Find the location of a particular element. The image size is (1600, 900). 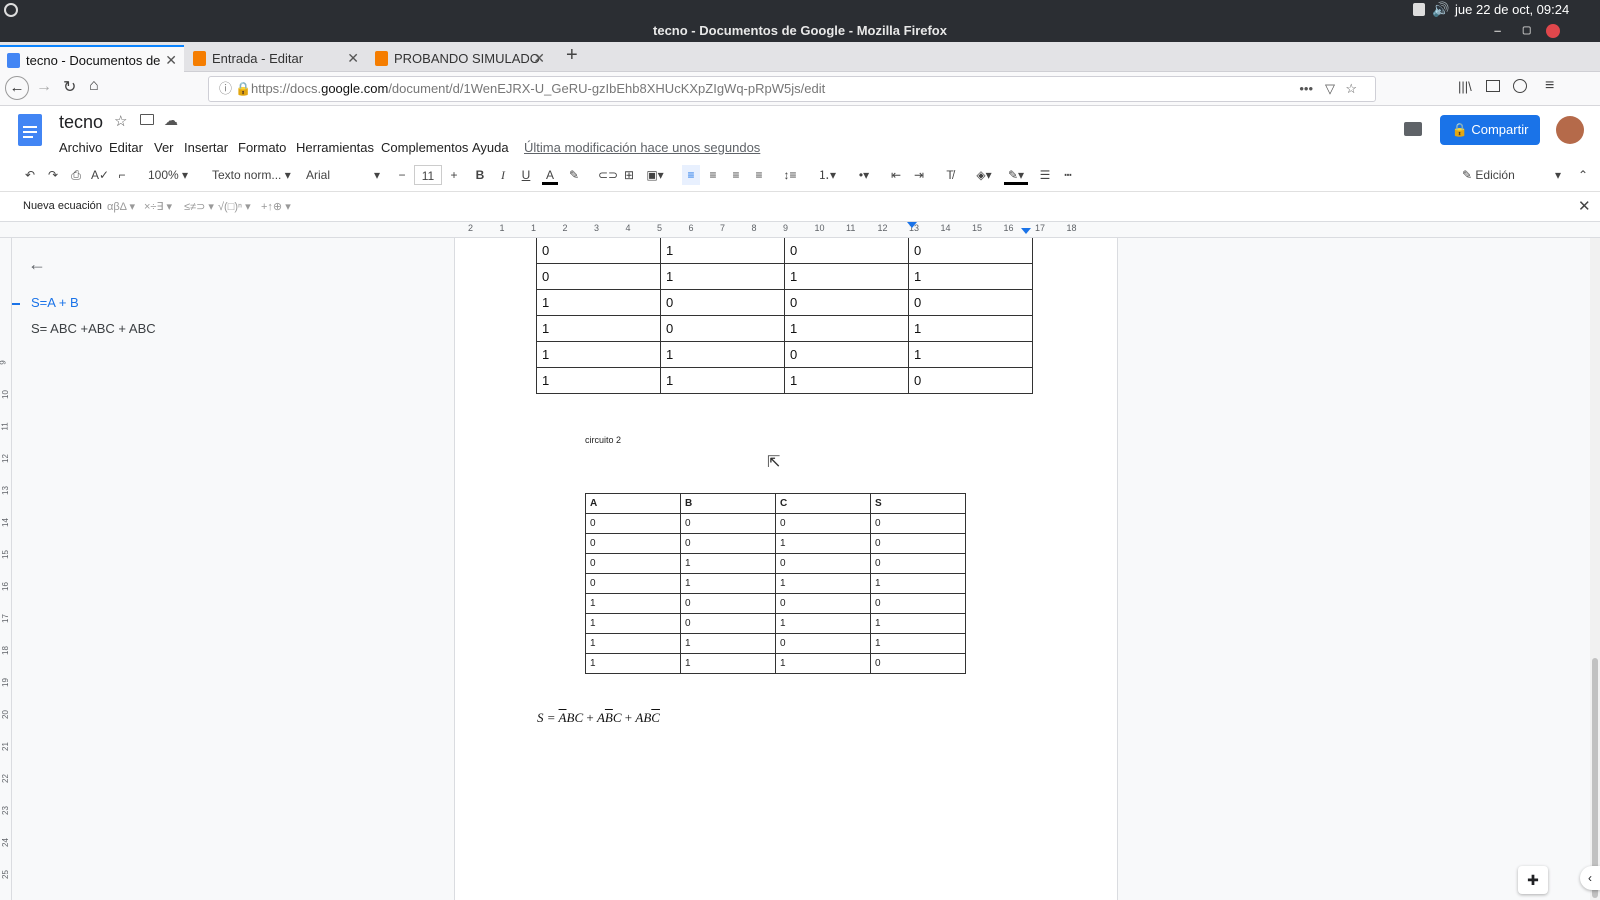

share-button: 🔒 Compartir is located at coordinates (1490, 130).